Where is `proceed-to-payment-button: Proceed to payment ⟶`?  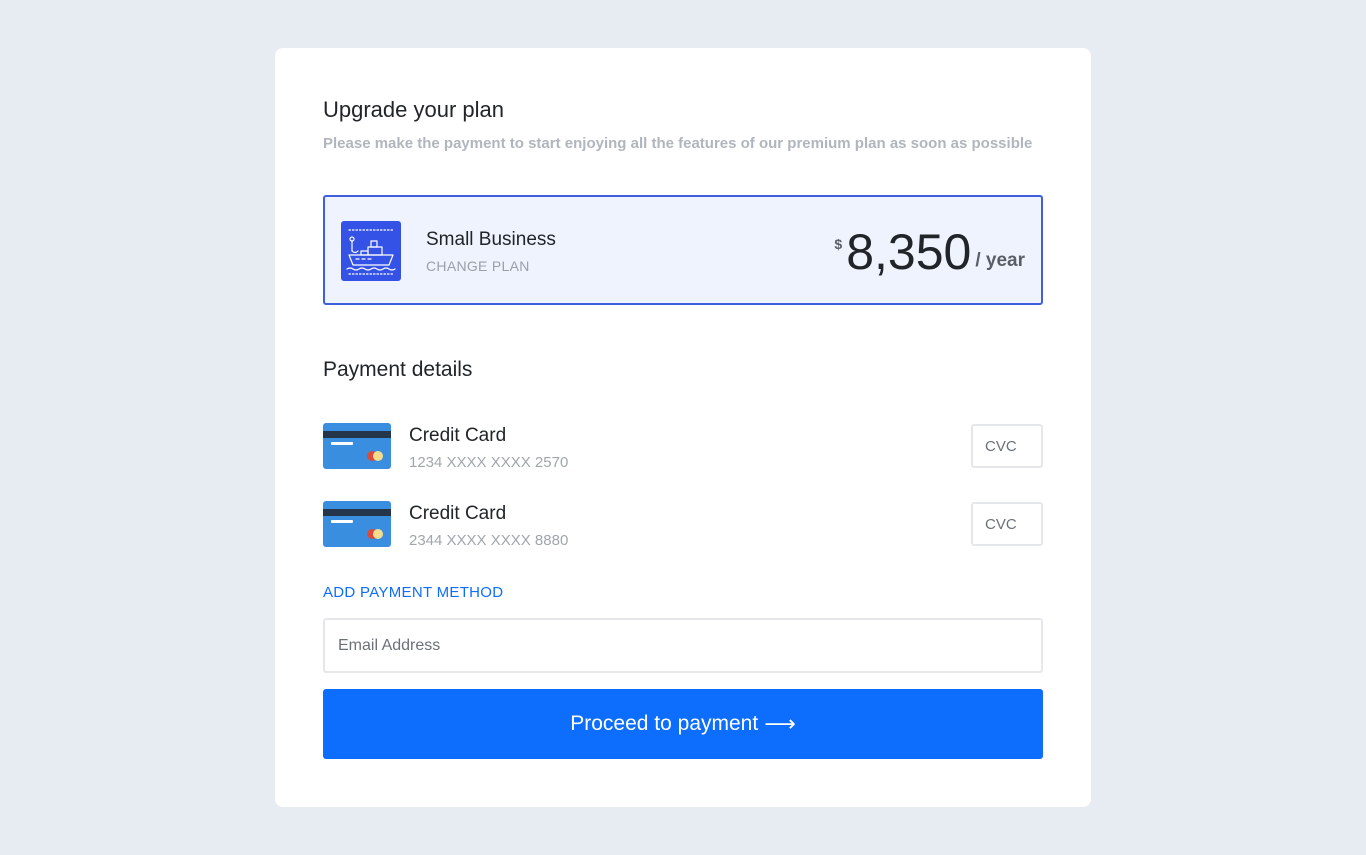
proceed-to-payment-button: Proceed to payment ⟶ is located at coordinates (683, 724).